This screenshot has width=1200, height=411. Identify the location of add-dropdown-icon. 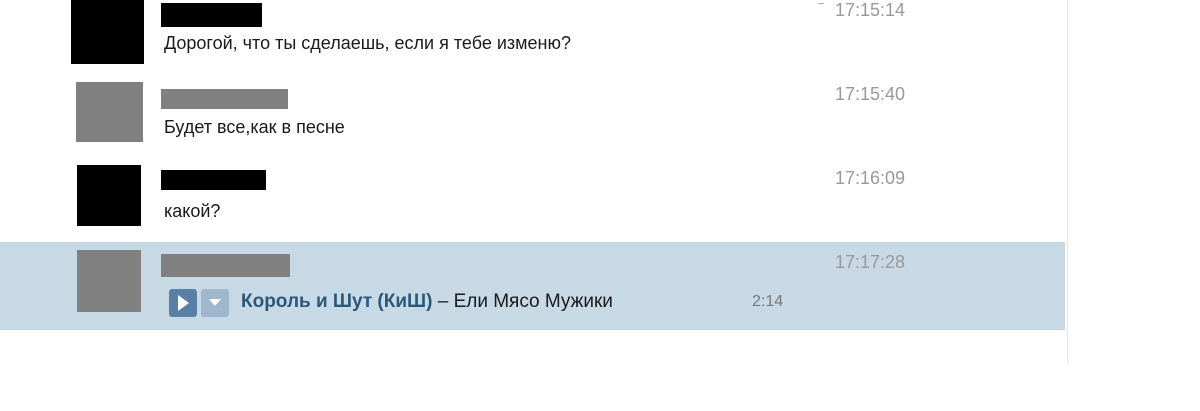
(215, 302).